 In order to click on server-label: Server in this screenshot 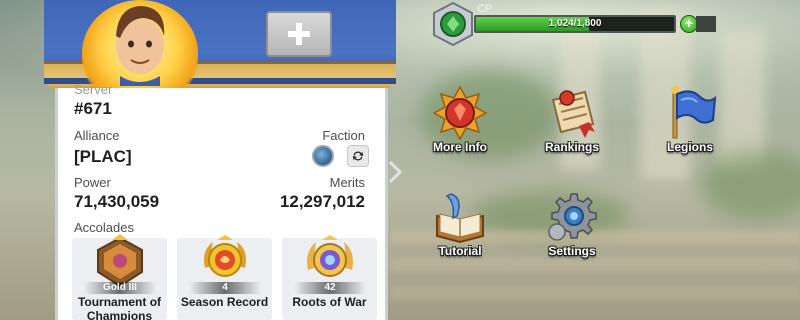, I will do `click(93, 89)`.